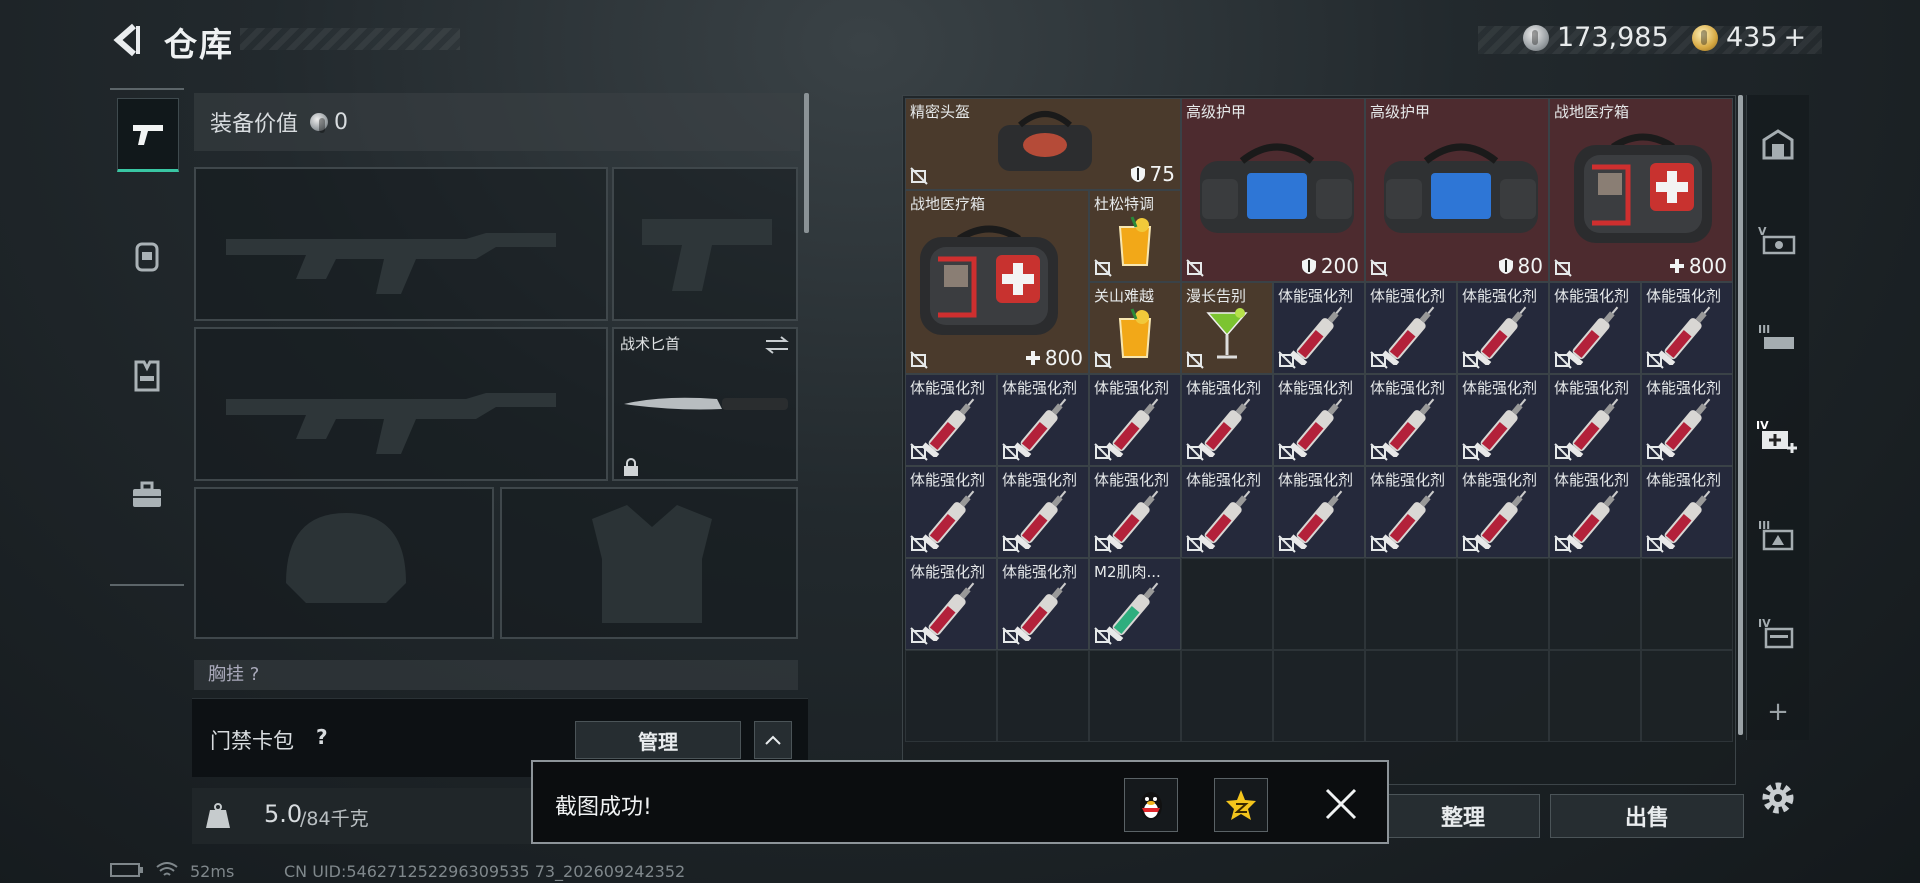 The width and height of the screenshot is (1920, 883). I want to click on storage-tab-5: V, so click(1778, 240).